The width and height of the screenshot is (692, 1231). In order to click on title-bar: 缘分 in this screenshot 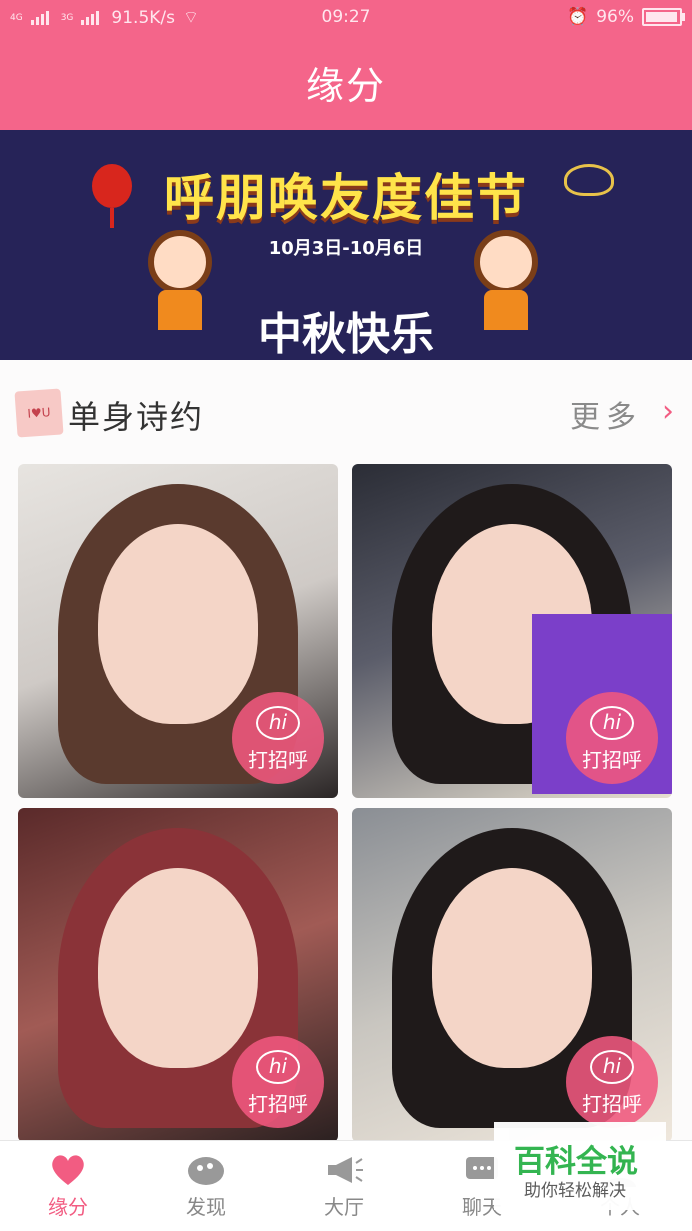, I will do `click(346, 82)`.